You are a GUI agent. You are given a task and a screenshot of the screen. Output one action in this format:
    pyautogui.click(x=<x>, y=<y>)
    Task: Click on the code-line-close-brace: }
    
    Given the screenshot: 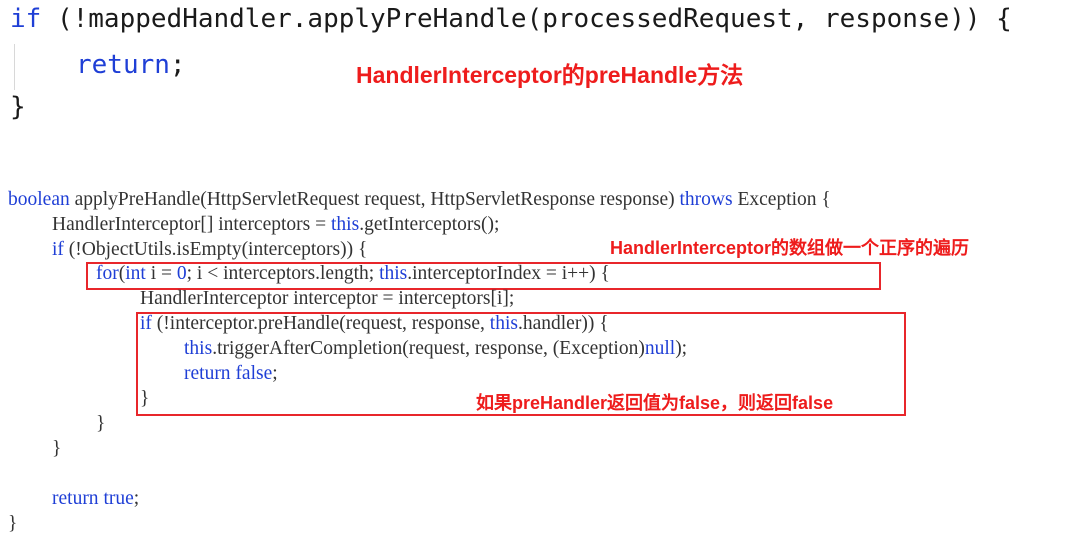 What is the action you would take?
    pyautogui.click(x=18, y=107)
    